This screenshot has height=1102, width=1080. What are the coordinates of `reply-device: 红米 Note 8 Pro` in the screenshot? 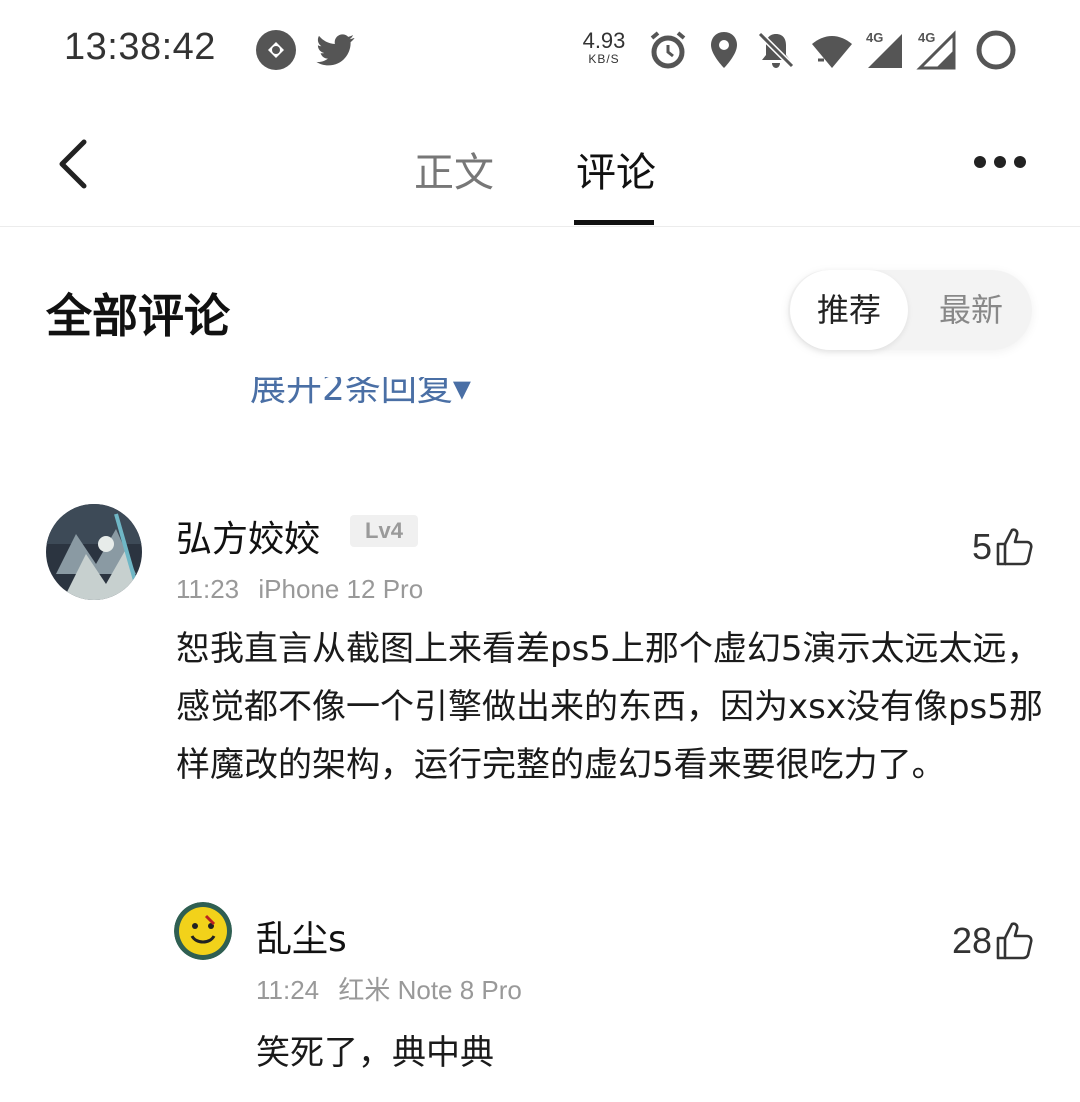 It's located at (430, 990).